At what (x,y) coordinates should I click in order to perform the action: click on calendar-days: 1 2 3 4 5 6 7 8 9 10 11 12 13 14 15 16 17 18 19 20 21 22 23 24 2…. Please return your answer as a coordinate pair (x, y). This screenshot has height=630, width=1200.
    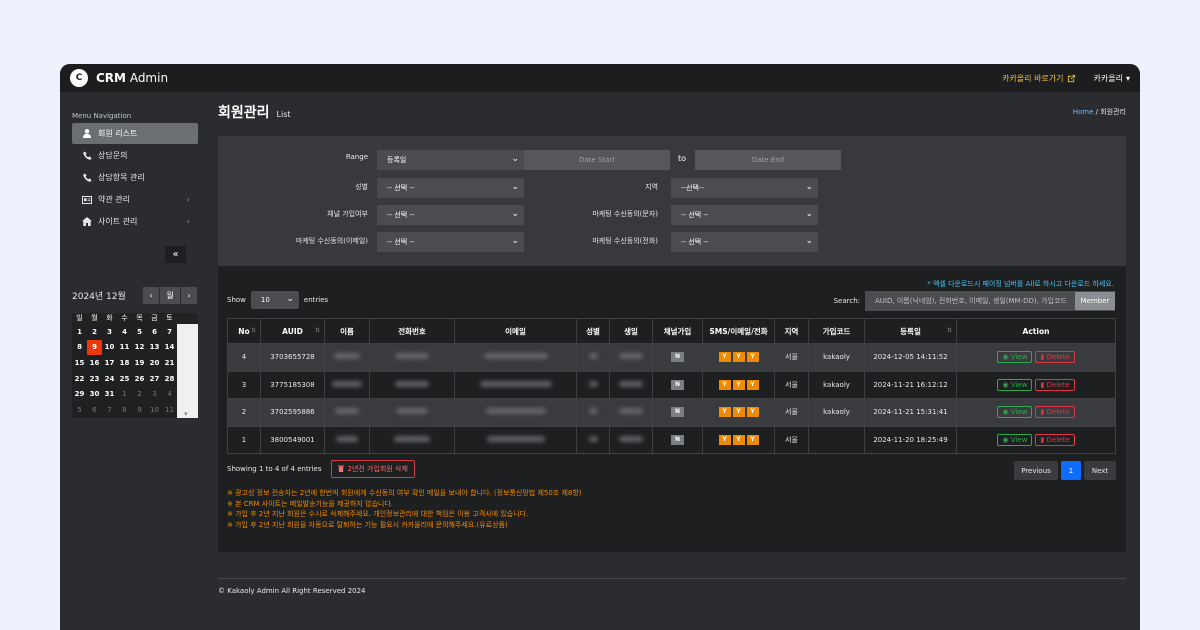
    Looking at the image, I should click on (124, 371).